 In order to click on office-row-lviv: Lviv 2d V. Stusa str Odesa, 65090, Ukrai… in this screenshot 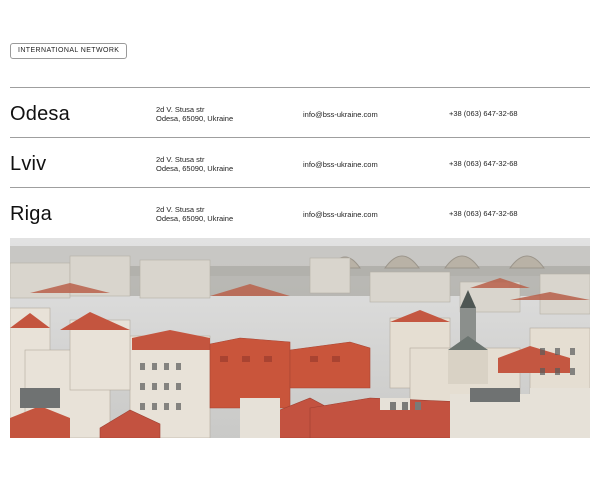, I will do `click(300, 162)`.